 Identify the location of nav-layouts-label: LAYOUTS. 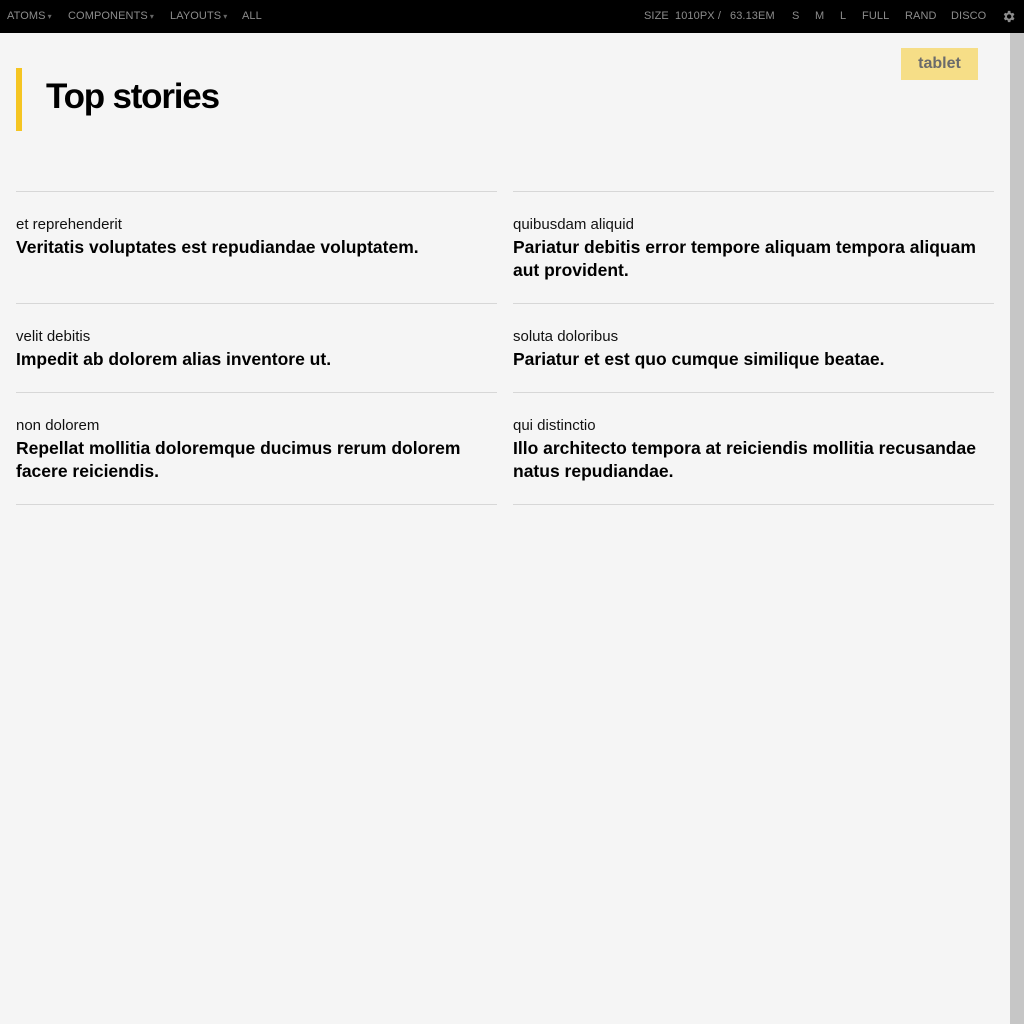
(196, 16).